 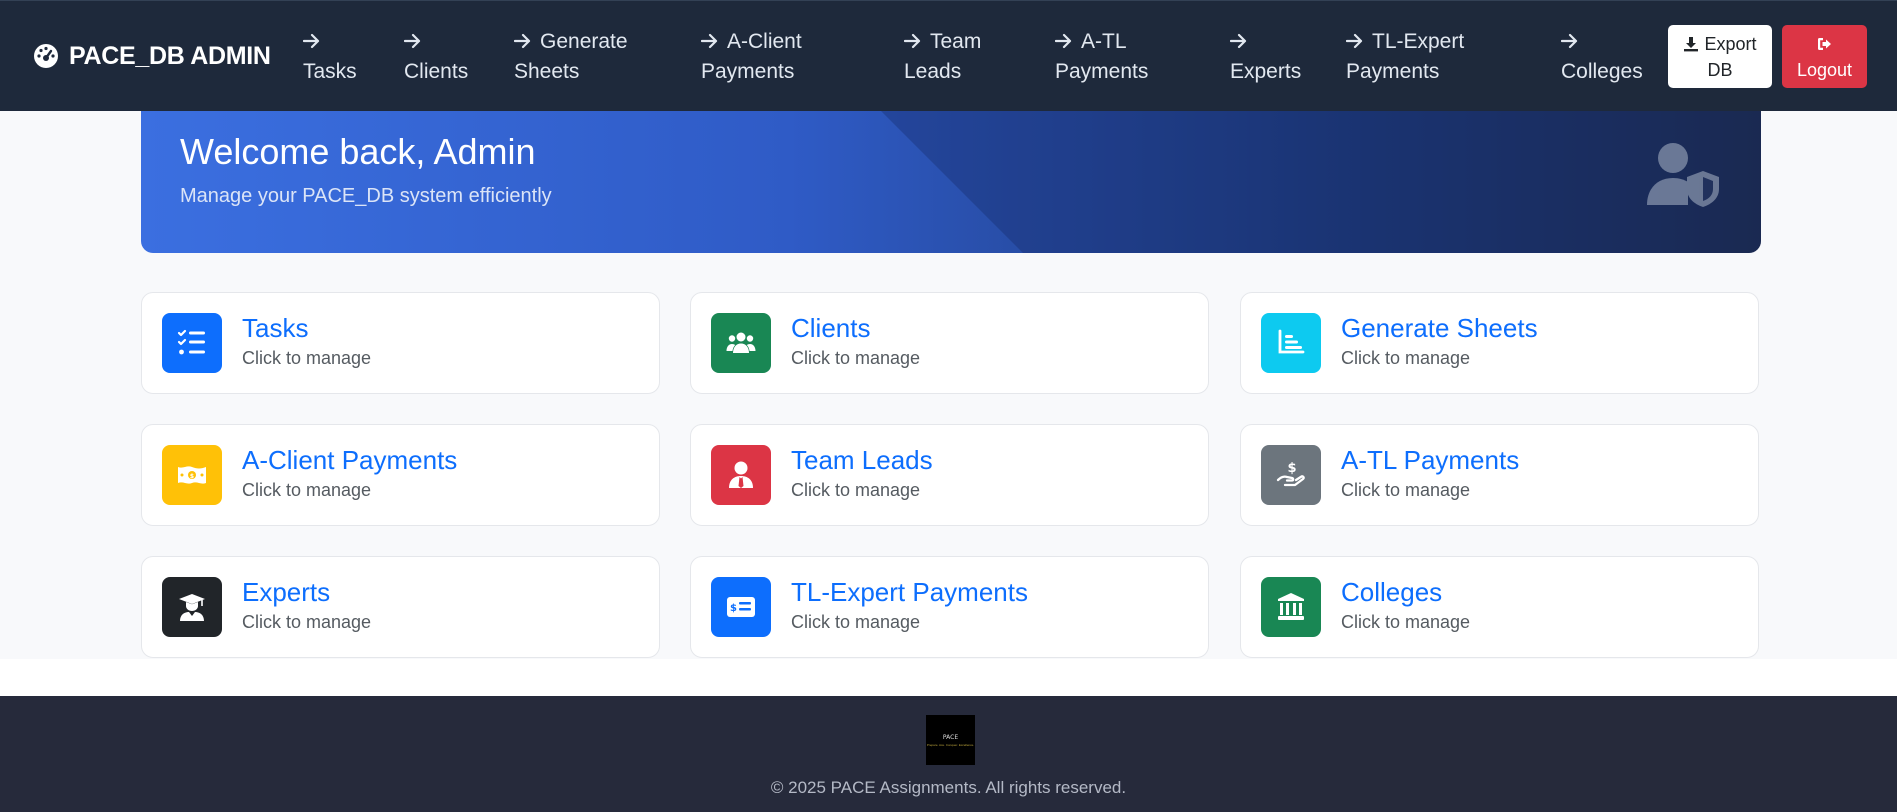 I want to click on card-generate-sheets: Generate Sheets Click to manage, so click(x=1499, y=343).